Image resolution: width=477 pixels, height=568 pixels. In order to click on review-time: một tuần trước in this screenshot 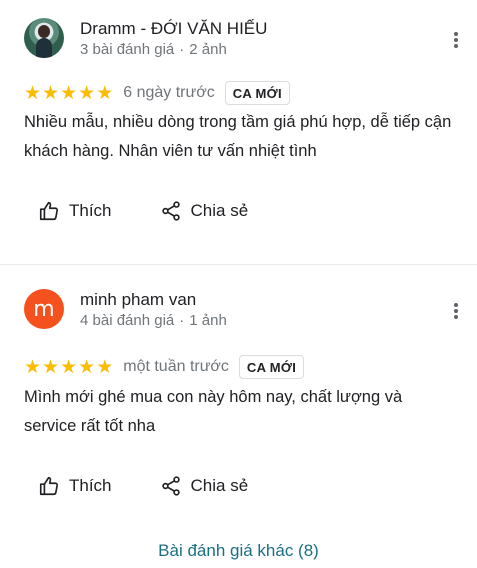, I will do `click(176, 366)`.